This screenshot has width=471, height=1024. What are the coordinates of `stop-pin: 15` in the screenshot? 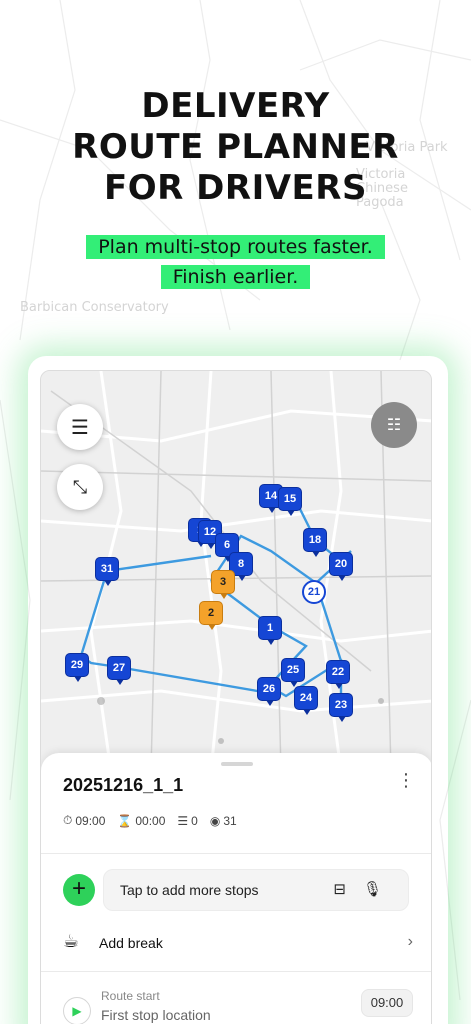 It's located at (290, 501).